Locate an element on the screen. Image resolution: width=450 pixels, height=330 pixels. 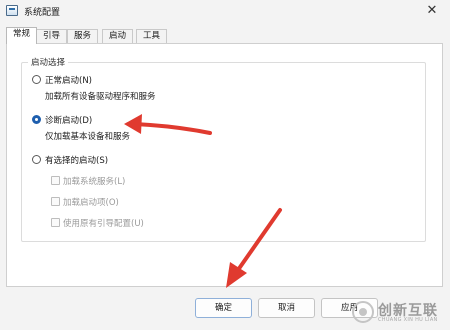
normal-startup-description: 加载所有设备驱动程序和服务 is located at coordinates (100, 97).